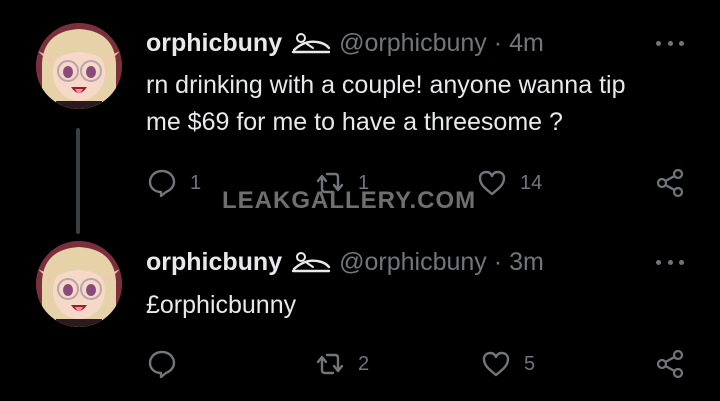  Describe the element at coordinates (526, 262) in the screenshot. I see `timestamp: 3m` at that location.